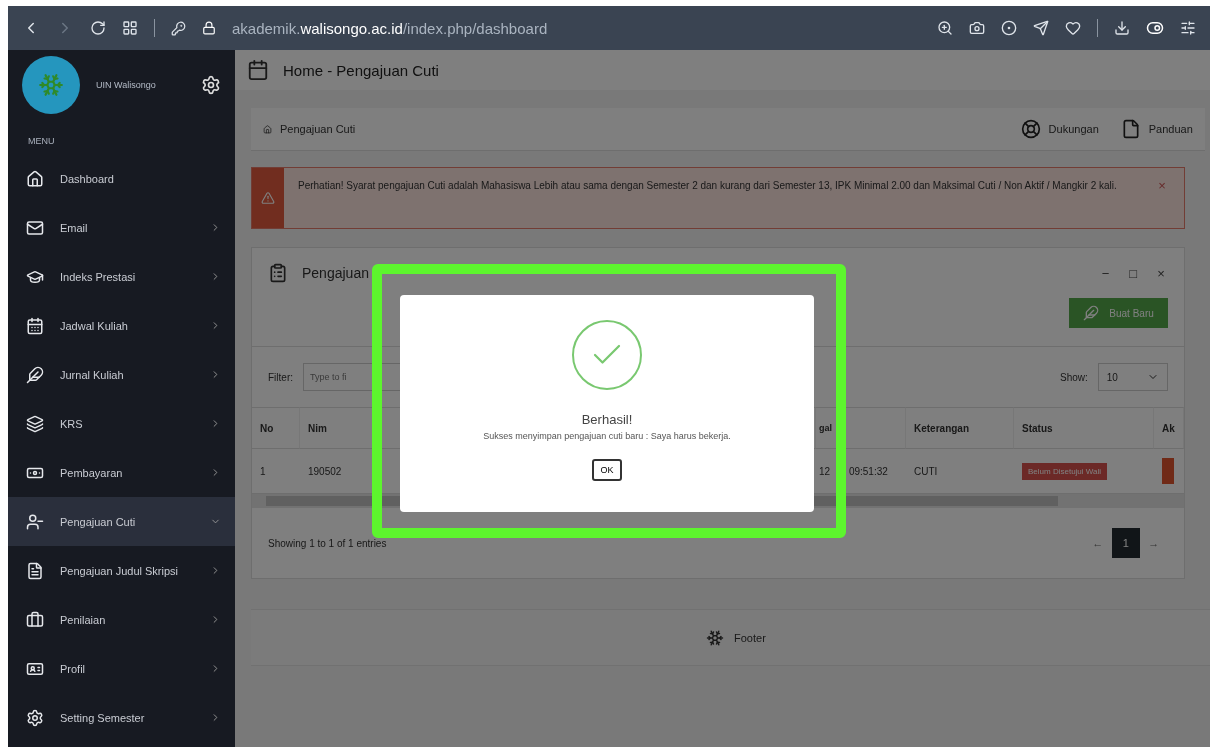 This screenshot has width=1216, height=747. What do you see at coordinates (1030, 129) in the screenshot?
I see `lifebuoy-icon` at bounding box center [1030, 129].